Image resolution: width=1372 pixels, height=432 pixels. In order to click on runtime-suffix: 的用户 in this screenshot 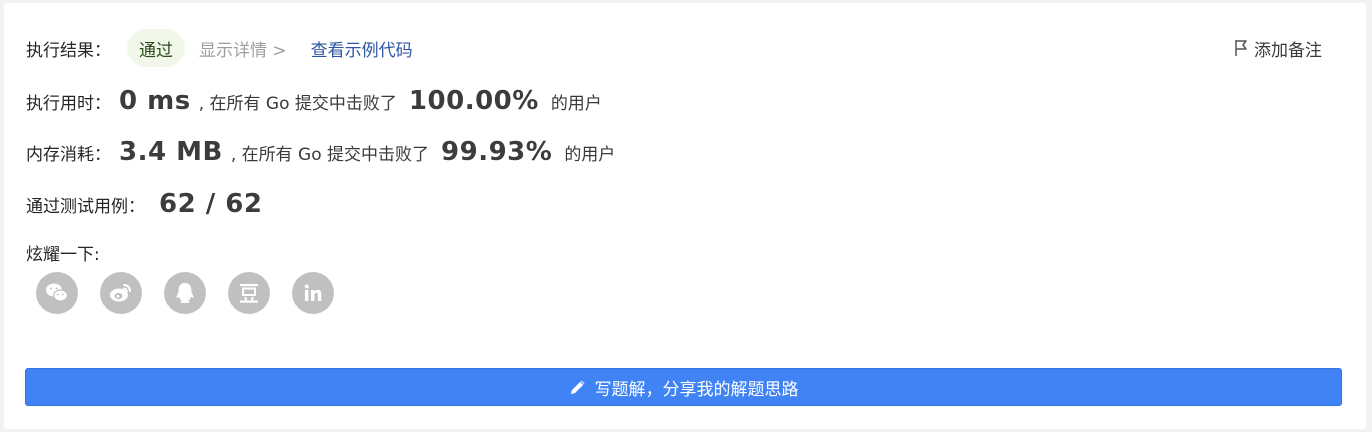, I will do `click(576, 103)`.